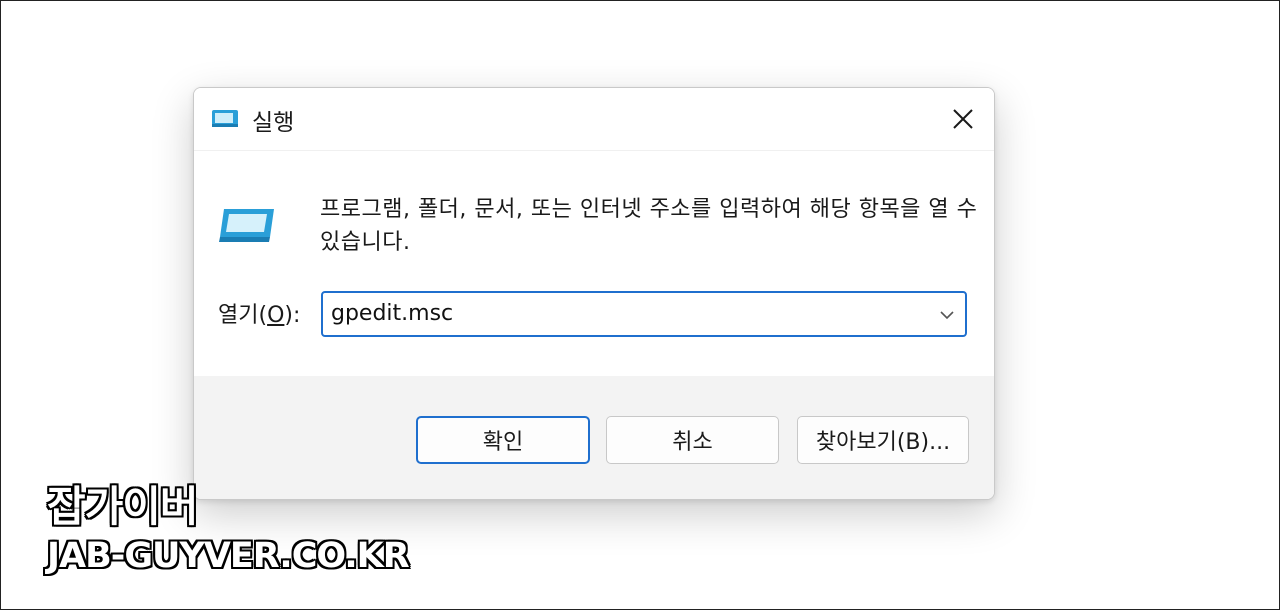 The width and height of the screenshot is (1280, 610). Describe the element at coordinates (692, 440) in the screenshot. I see `cancel-button: 취소` at that location.